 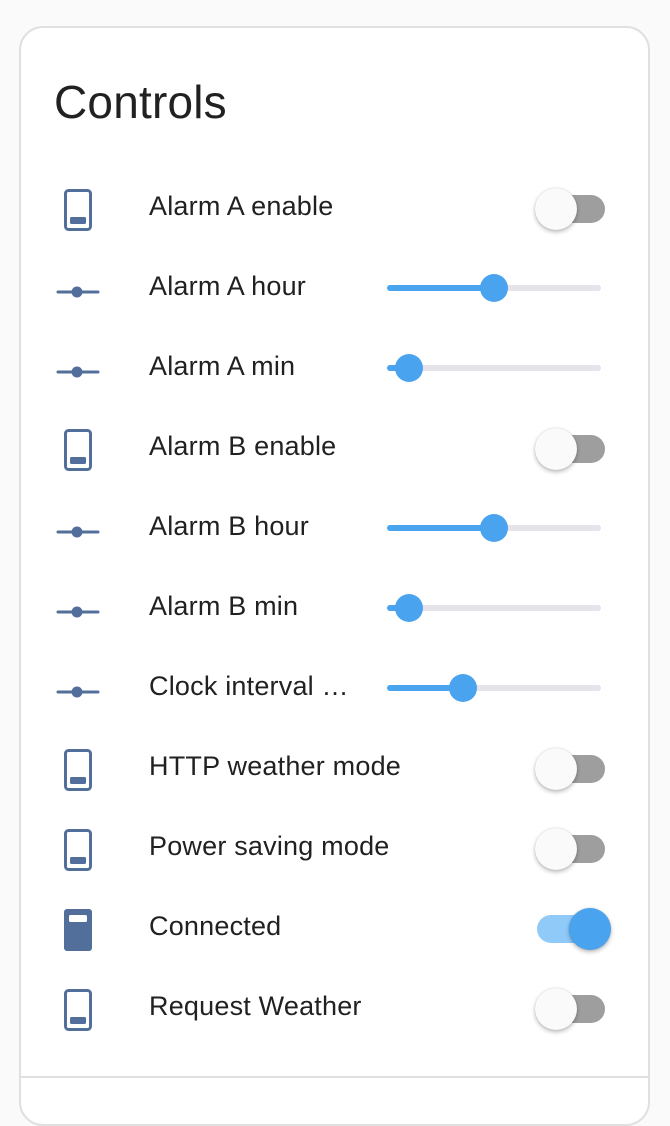 I want to click on alarm-b-enable-toggle, so click(x=573, y=449).